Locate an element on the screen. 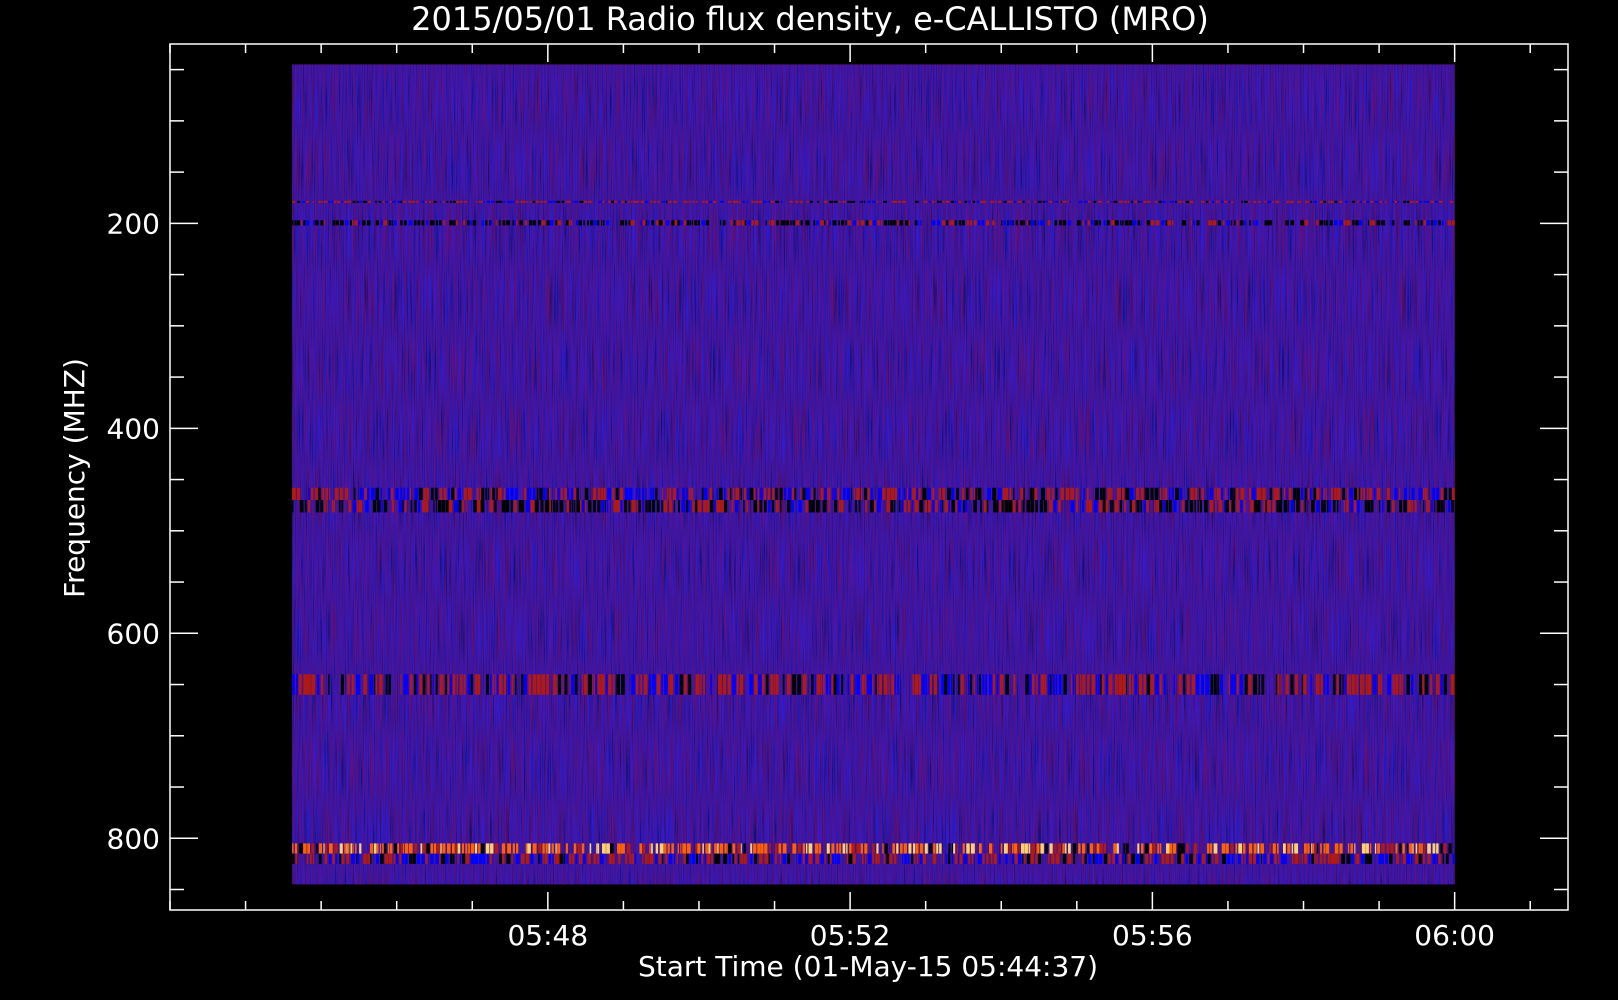  y-axis-label: Frequency (MHZ) is located at coordinates (74, 478).